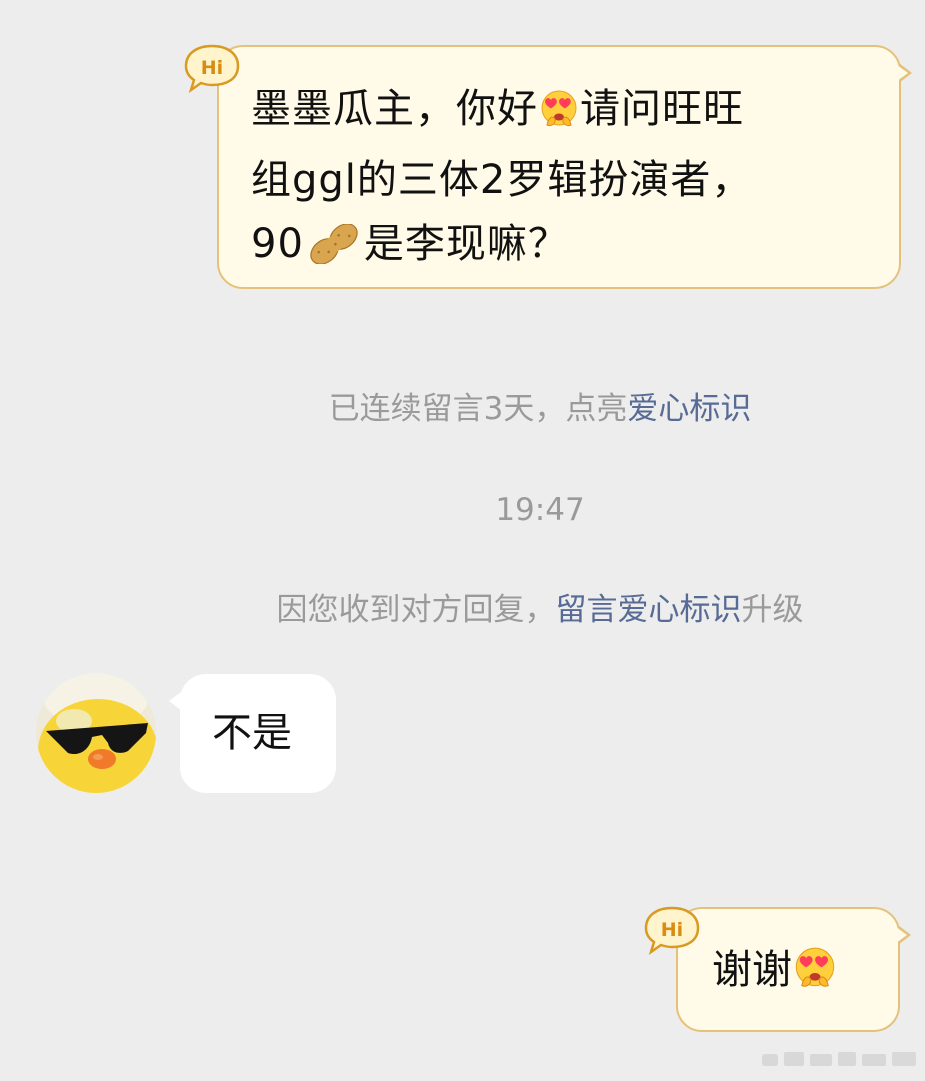 The height and width of the screenshot is (1081, 925). I want to click on message-text: 不是, so click(252, 733).